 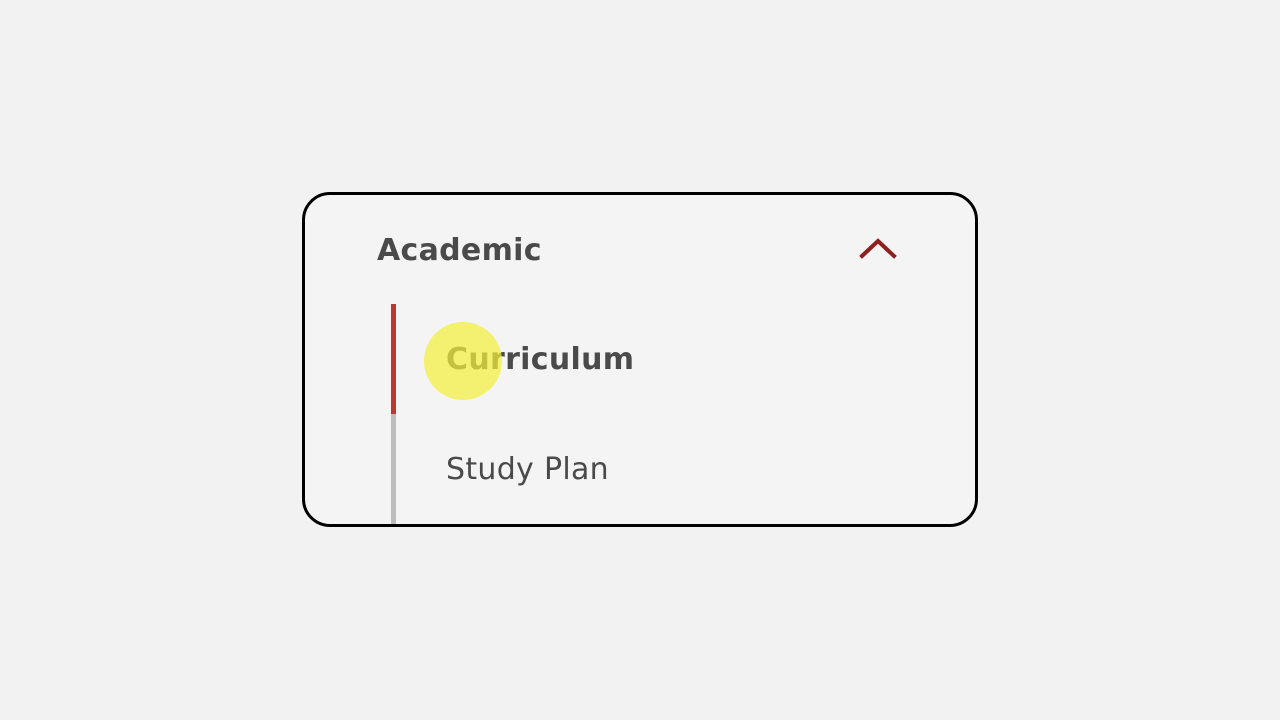 What do you see at coordinates (527, 469) in the screenshot?
I see `submenu-item-label: Study Plan` at bounding box center [527, 469].